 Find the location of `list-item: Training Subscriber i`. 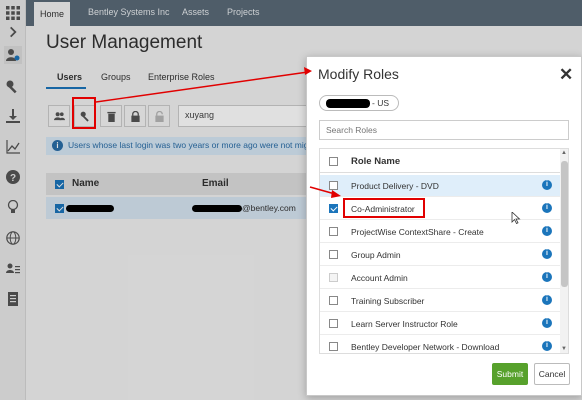

list-item: Training Subscriber i is located at coordinates (440, 301).